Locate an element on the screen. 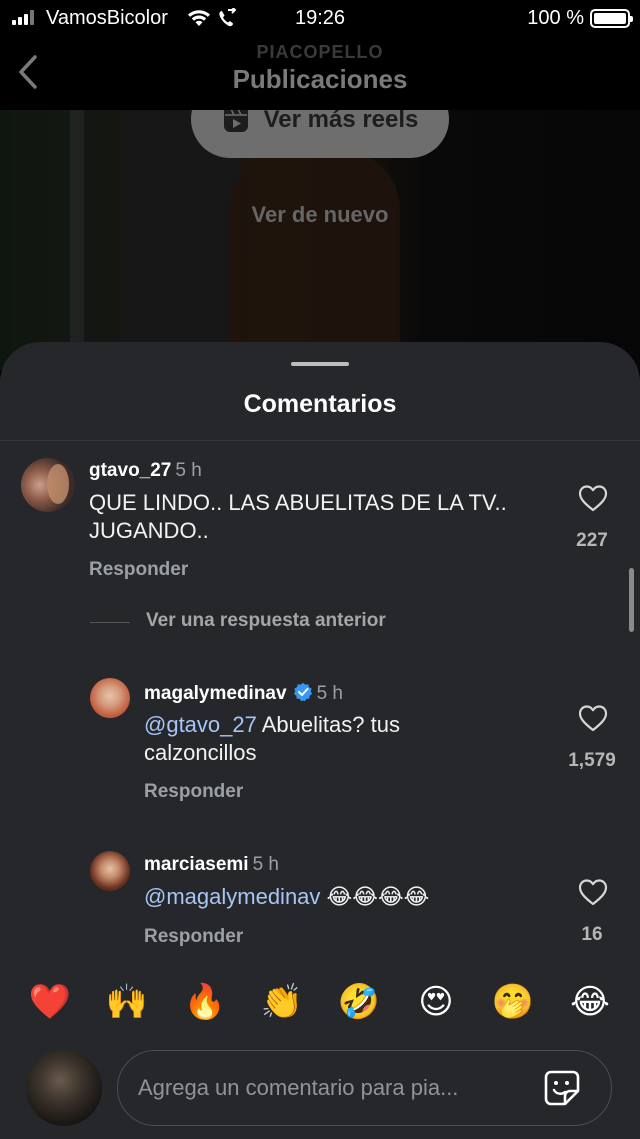 The height and width of the screenshot is (1139, 640). current-user-avatar is located at coordinates (64, 1088).